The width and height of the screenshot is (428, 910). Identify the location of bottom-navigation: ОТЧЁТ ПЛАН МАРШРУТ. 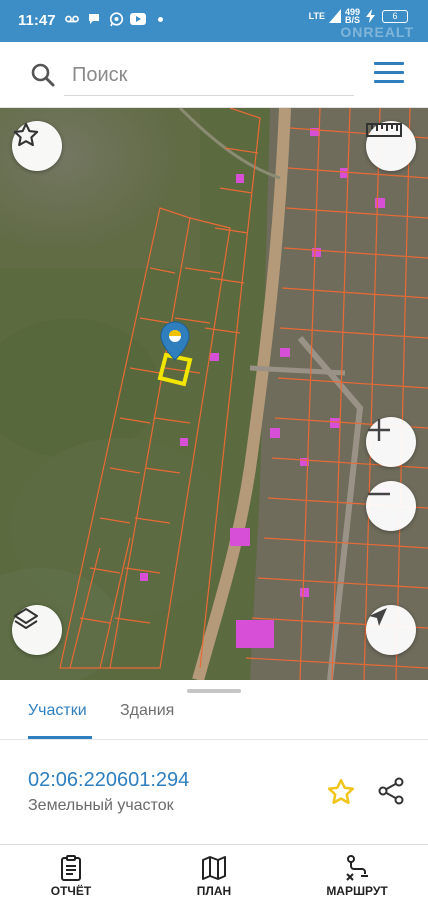
(214, 878).